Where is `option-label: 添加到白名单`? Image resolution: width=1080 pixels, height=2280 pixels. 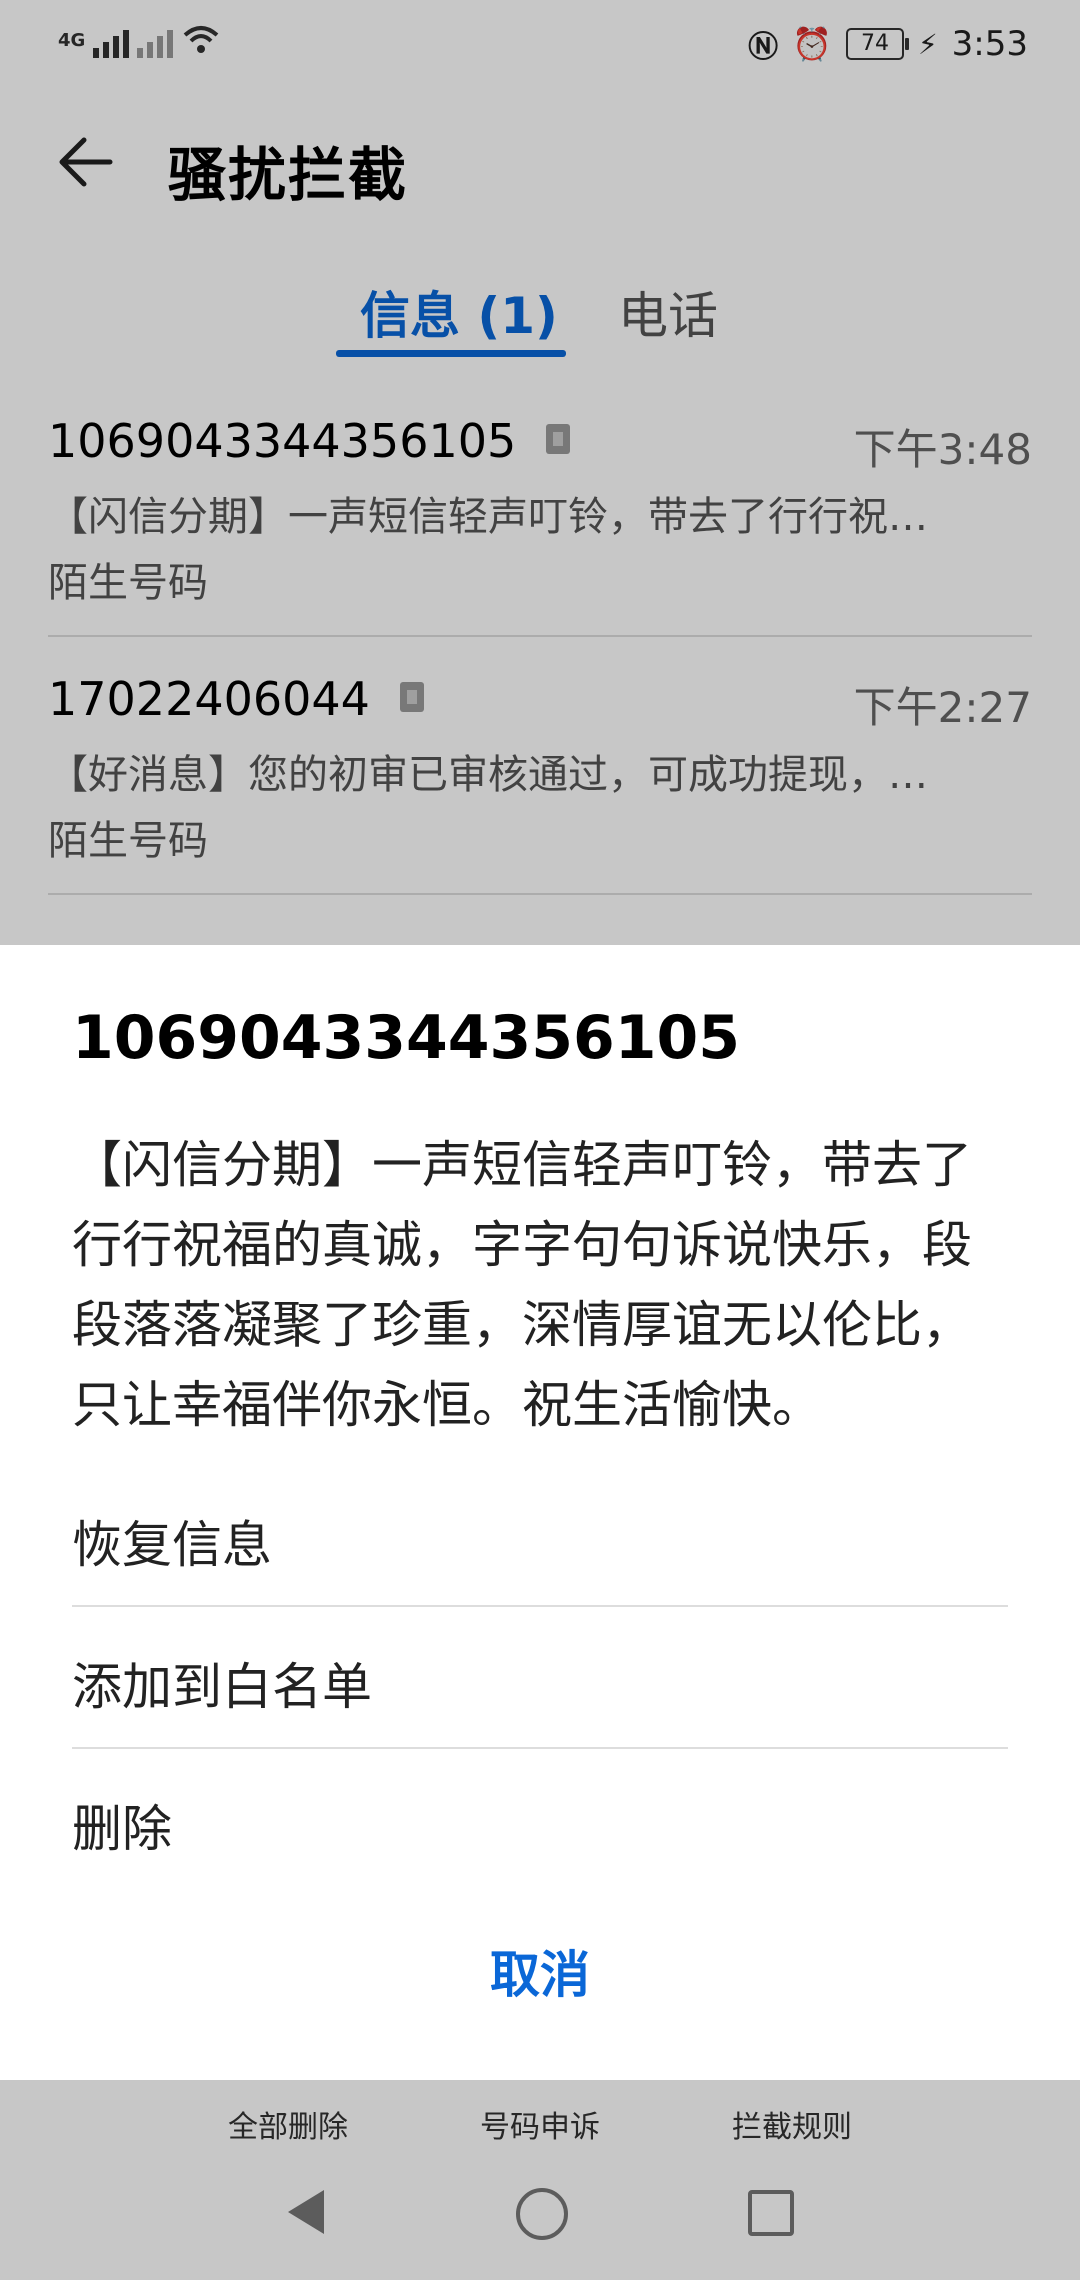 option-label: 添加到白名单 is located at coordinates (222, 1687).